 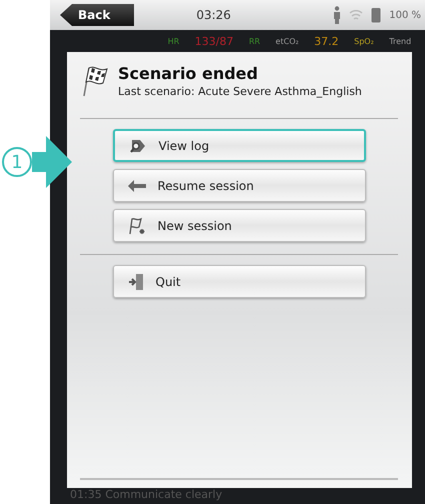 What do you see at coordinates (137, 225) in the screenshot?
I see `flag-icon` at bounding box center [137, 225].